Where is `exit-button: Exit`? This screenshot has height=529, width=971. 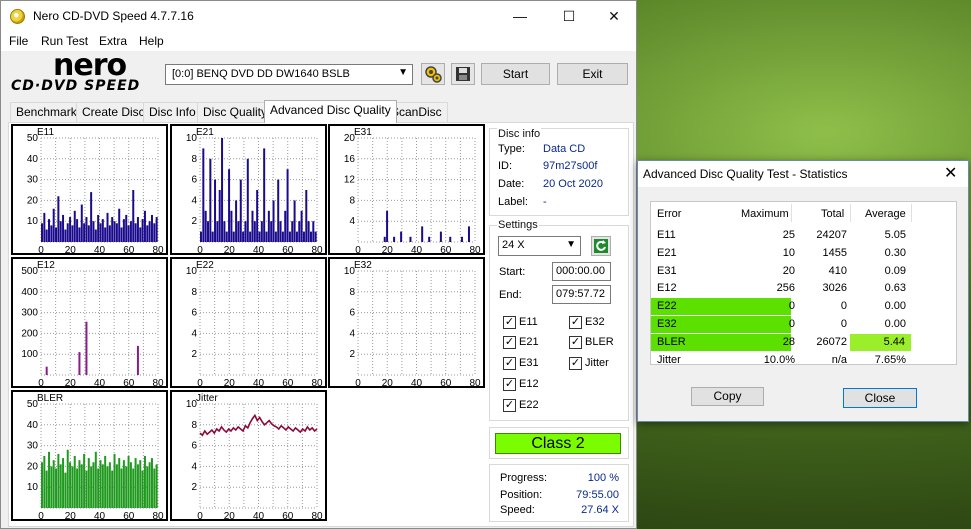 exit-button: Exit is located at coordinates (592, 74).